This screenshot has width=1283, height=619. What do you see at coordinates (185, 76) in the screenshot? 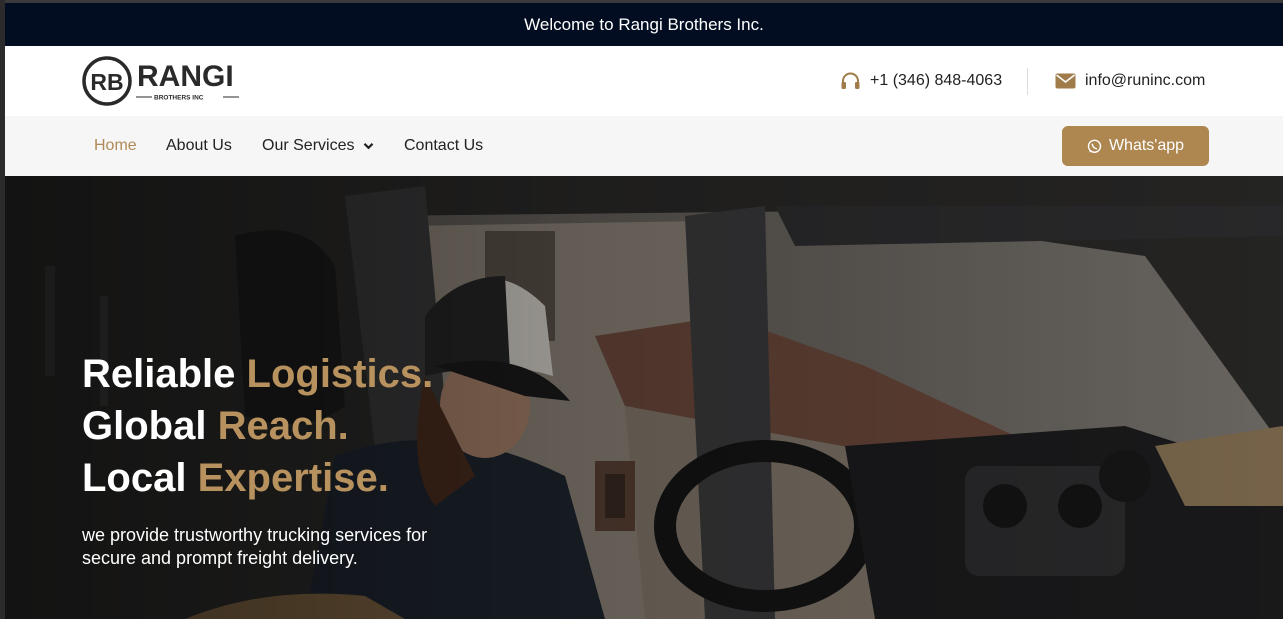
I see `logo-name: RANGI` at bounding box center [185, 76].